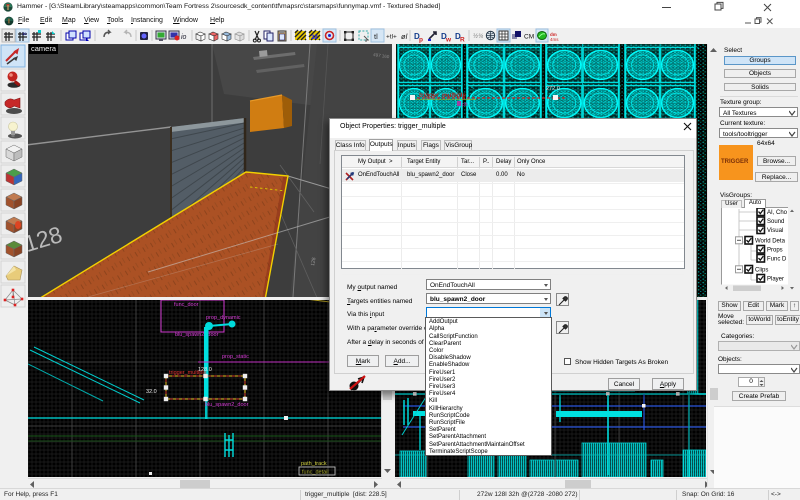 The width and height of the screenshot is (800, 500). I want to click on svg-text: p, so click(421, 40).